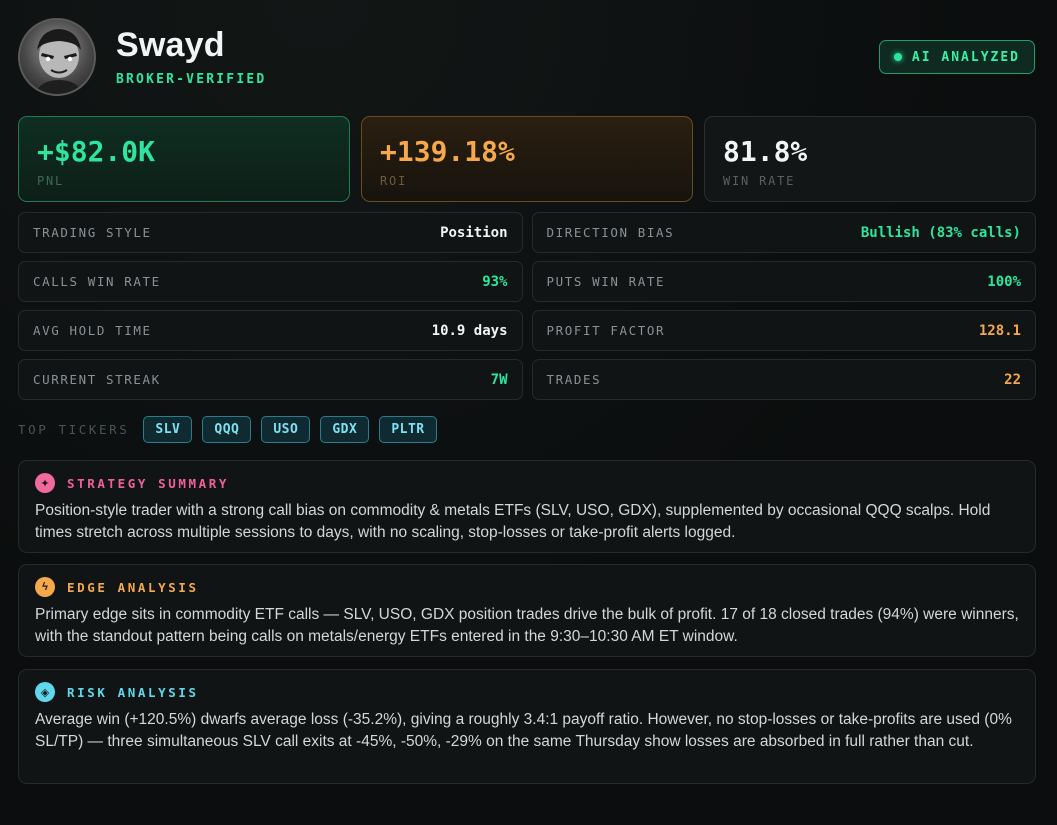  What do you see at coordinates (965, 57) in the screenshot?
I see `ai-analyzed-label: AI ANALYZED` at bounding box center [965, 57].